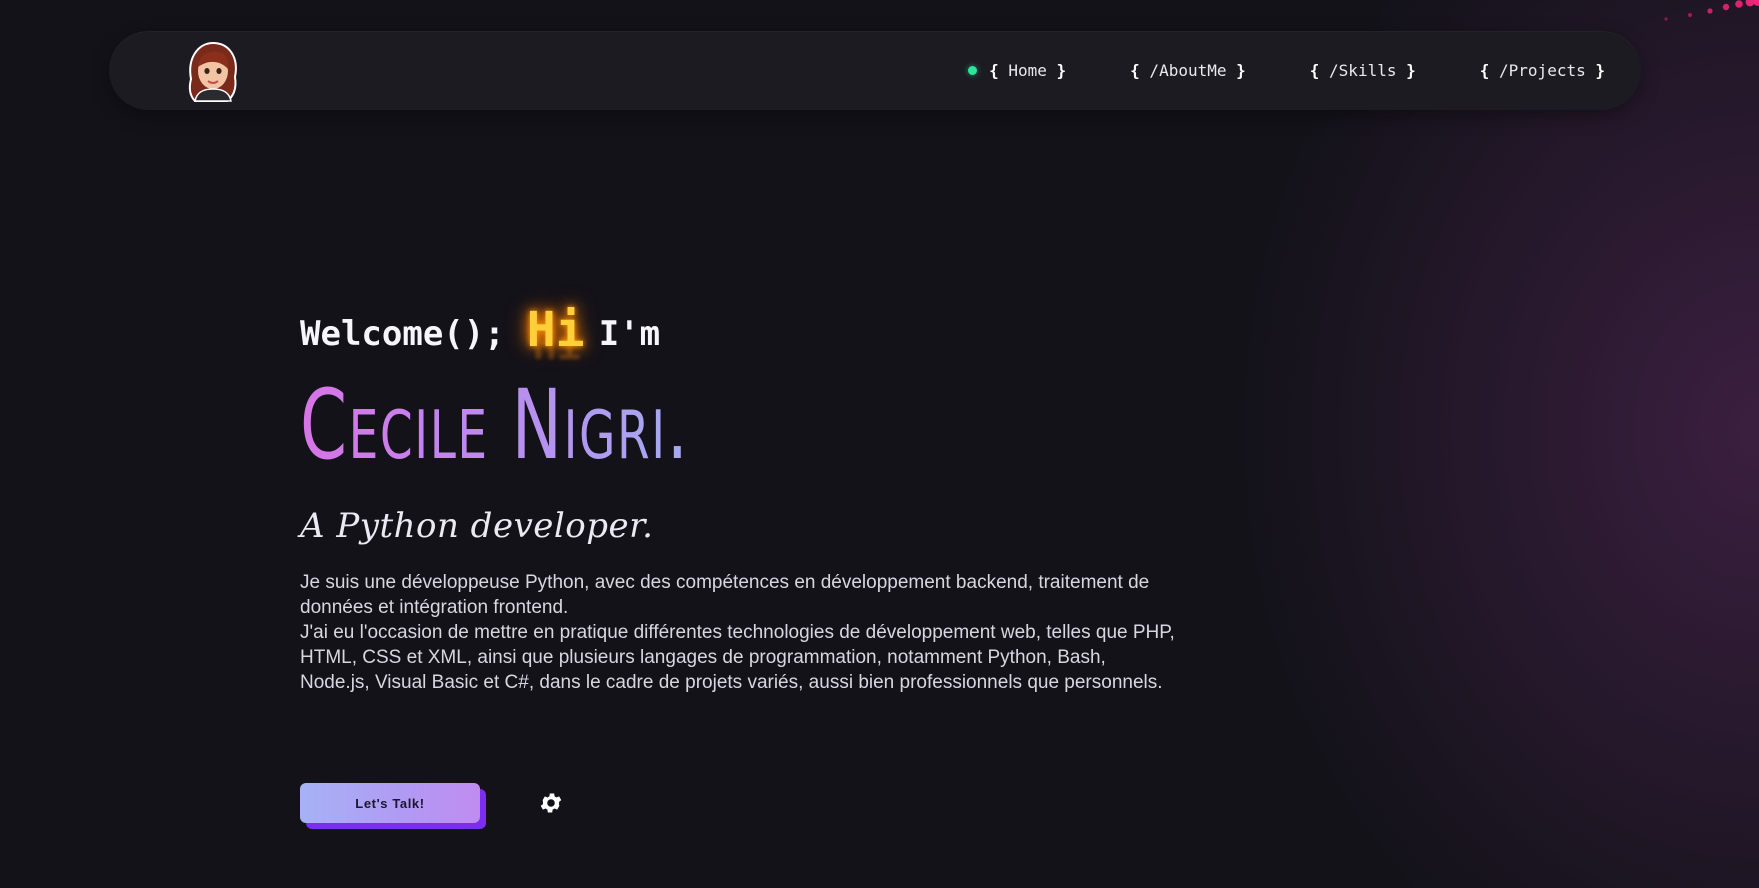 The height and width of the screenshot is (888, 1759). I want to click on welcome-prefix: Welcome();, so click(402, 334).